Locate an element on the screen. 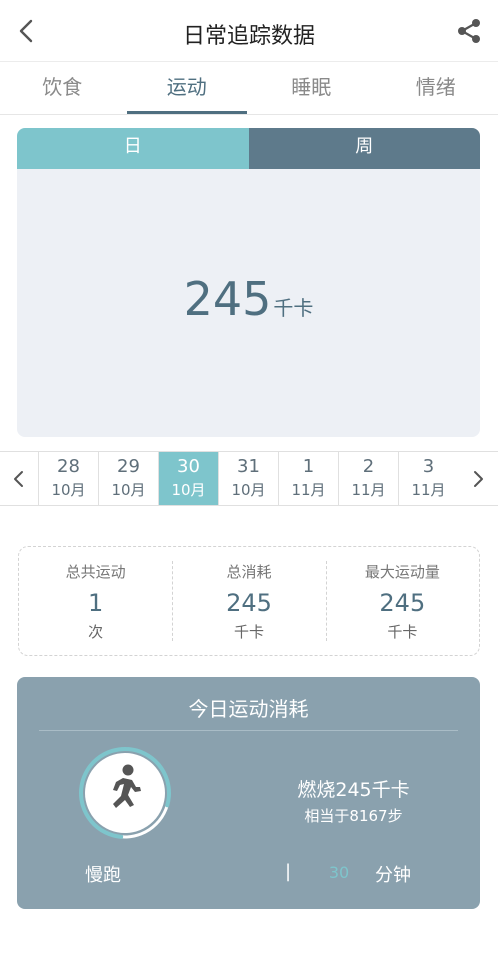 This screenshot has width=498, height=955. page-title: 日常追踪数据 is located at coordinates (248, 36).